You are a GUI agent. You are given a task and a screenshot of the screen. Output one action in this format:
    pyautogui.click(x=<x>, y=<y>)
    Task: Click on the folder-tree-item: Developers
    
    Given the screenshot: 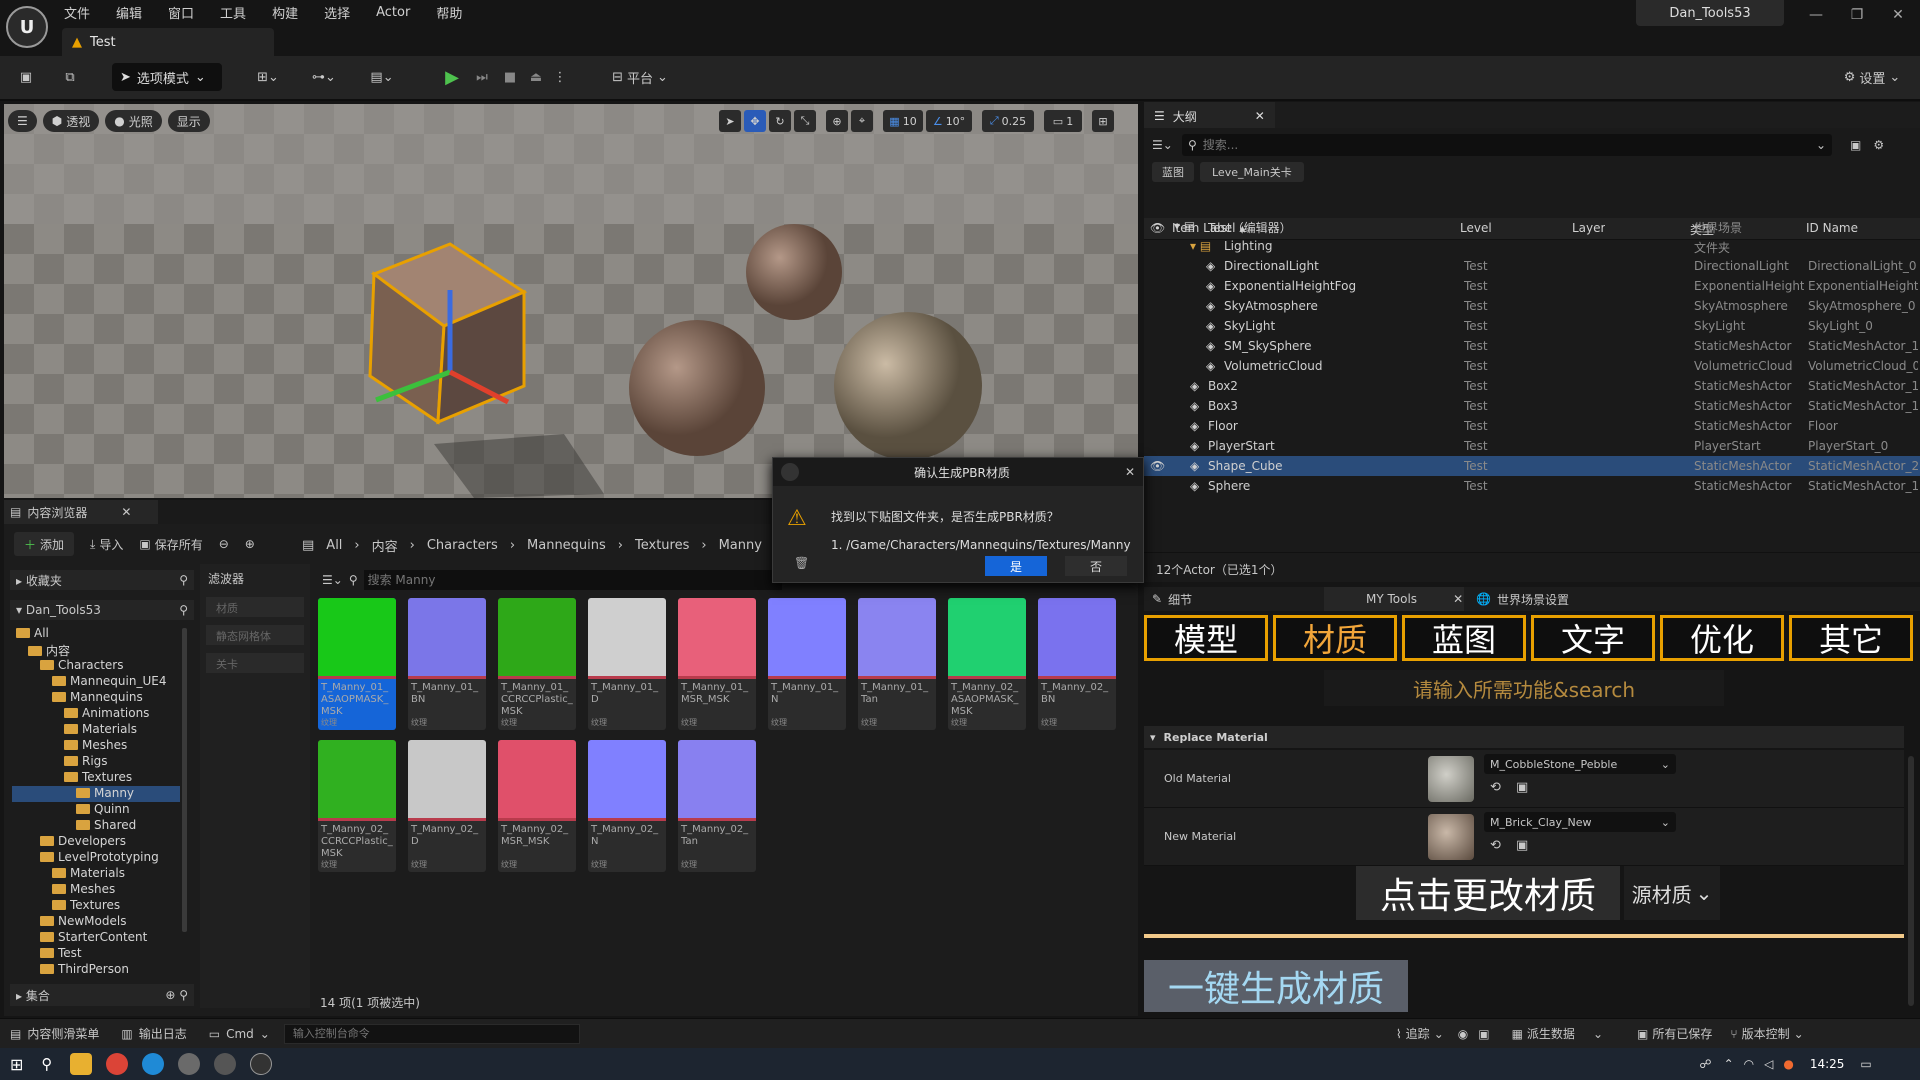 What is the action you would take?
    pyautogui.click(x=96, y=842)
    